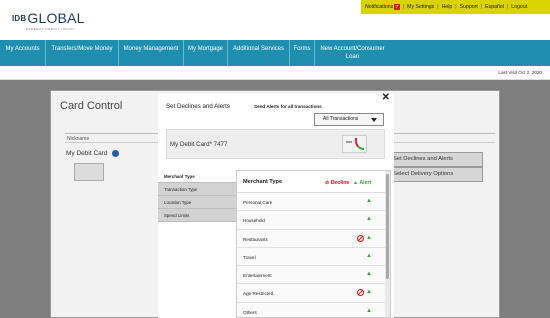 This screenshot has height=318, width=550. I want to click on chevron-down-icon, so click(374, 120).